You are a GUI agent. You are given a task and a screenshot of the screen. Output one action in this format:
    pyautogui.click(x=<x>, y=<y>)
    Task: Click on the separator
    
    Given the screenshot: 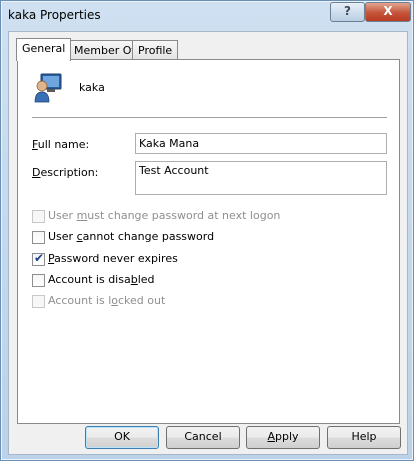 What is the action you would take?
    pyautogui.click(x=209, y=118)
    